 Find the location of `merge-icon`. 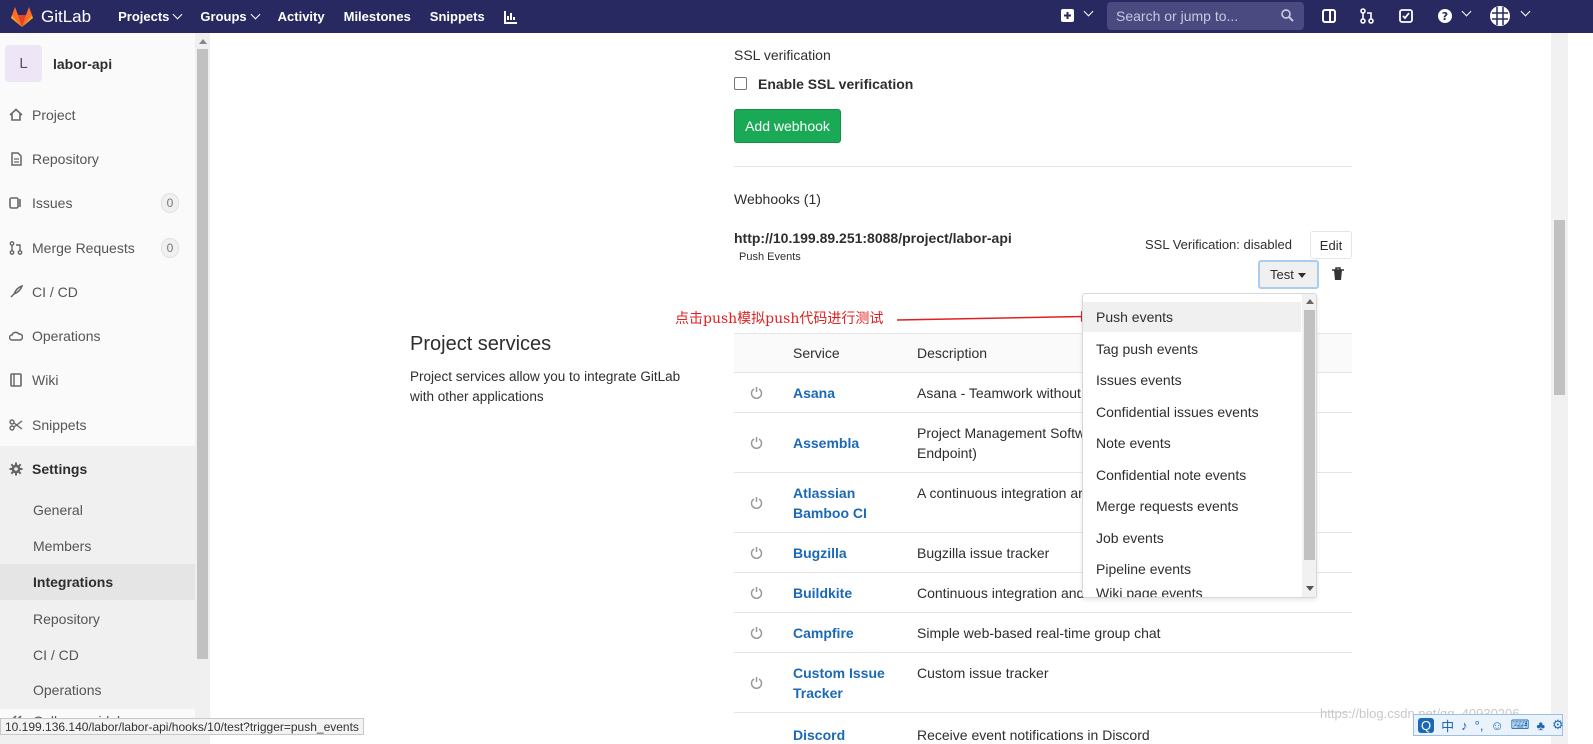

merge-icon is located at coordinates (16, 248).